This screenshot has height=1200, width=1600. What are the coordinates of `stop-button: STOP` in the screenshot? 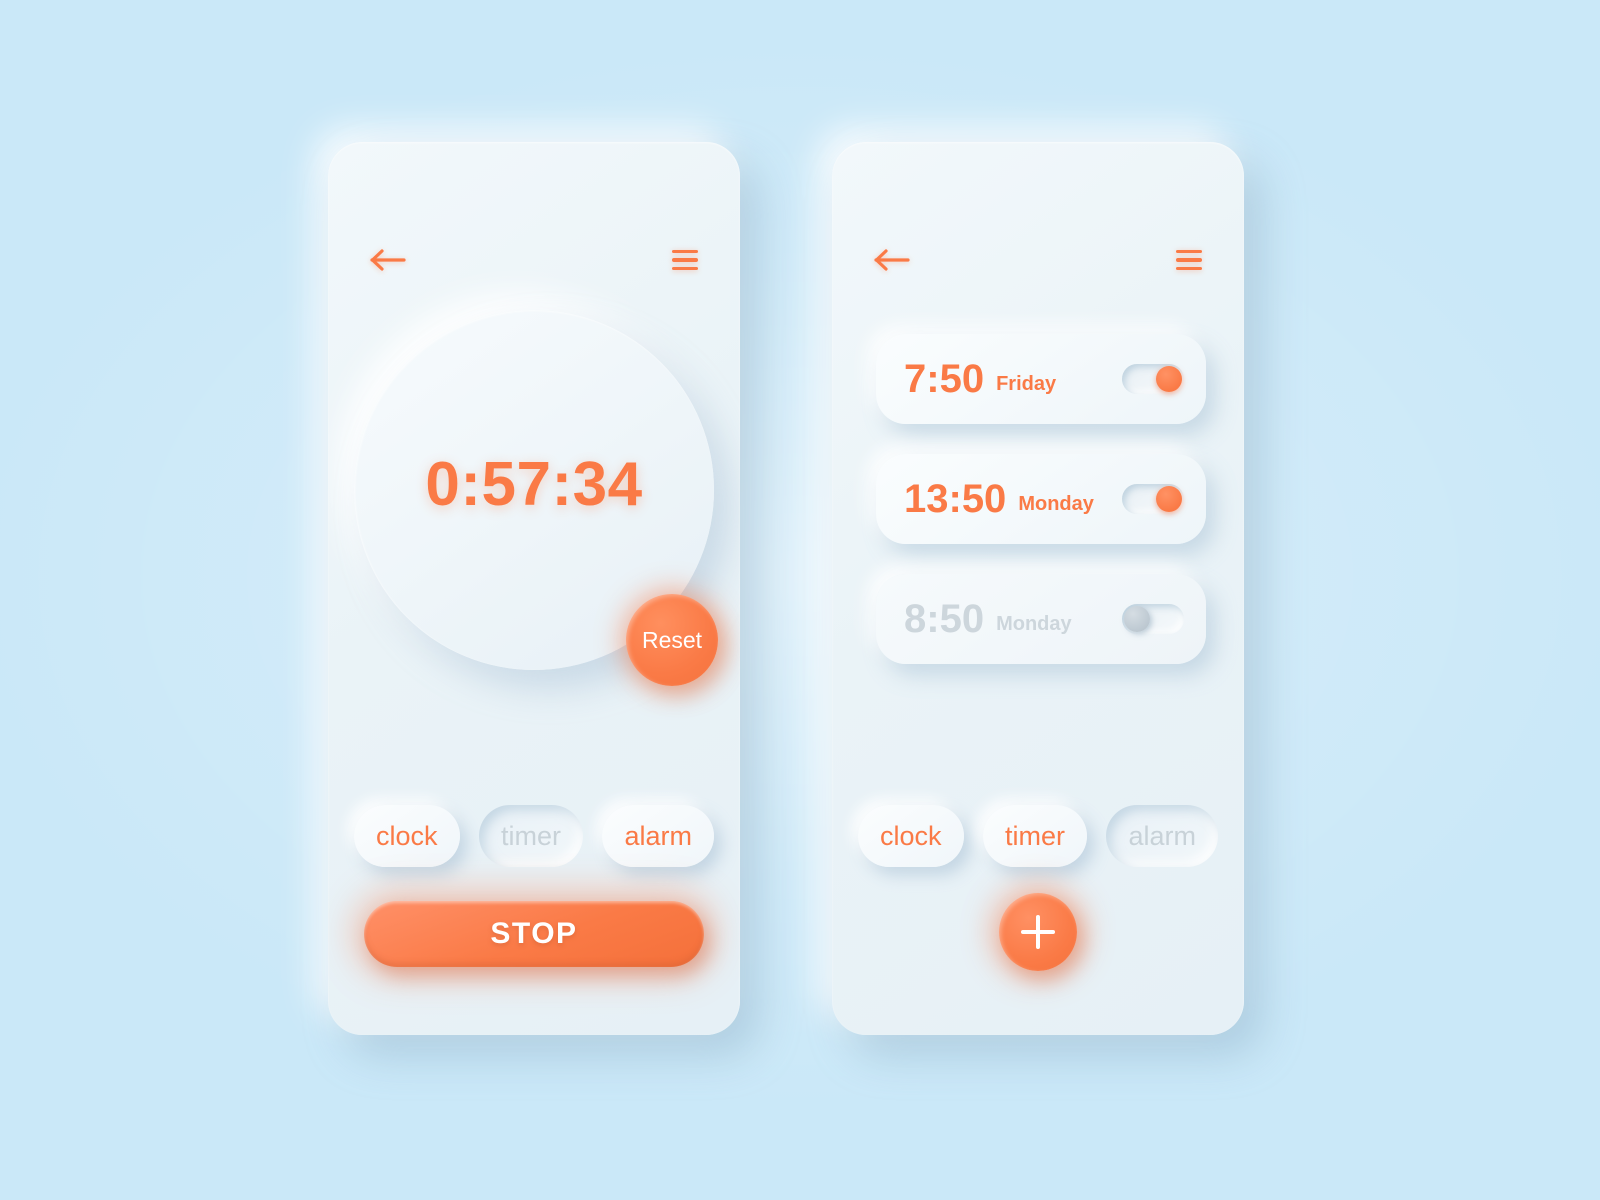 It's located at (534, 934).